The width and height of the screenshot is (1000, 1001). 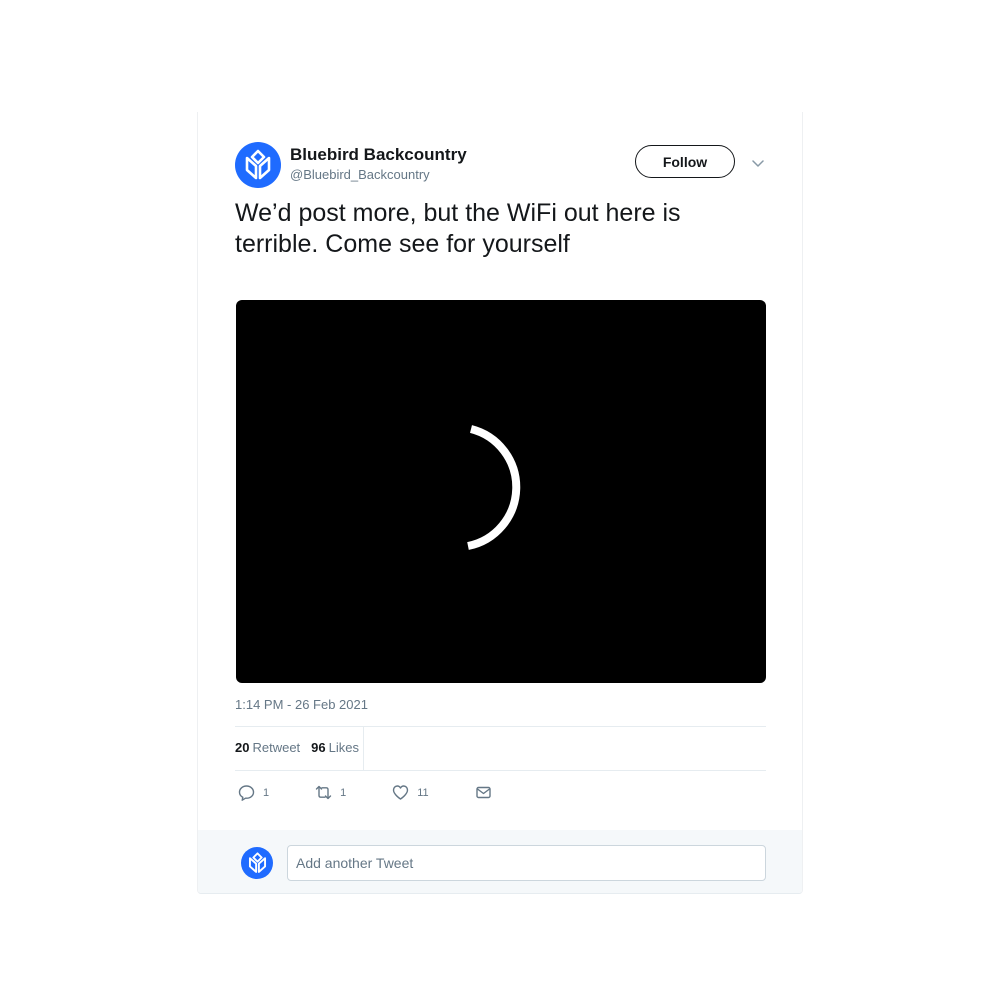 I want to click on tweet-actions: 1 1 11, so click(x=388, y=792).